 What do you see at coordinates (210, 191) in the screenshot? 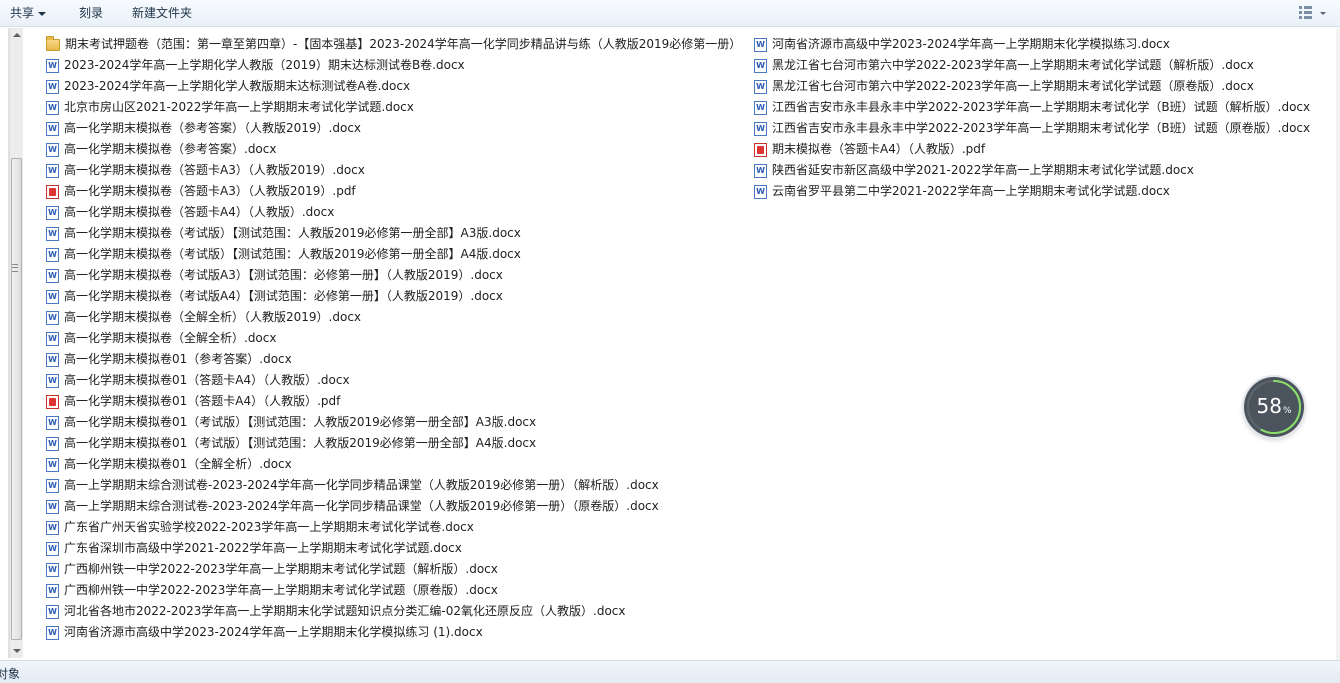
I see `file-name: 高一化学期末模拟卷（答题卡A3）（人教版2019）.pdf` at bounding box center [210, 191].